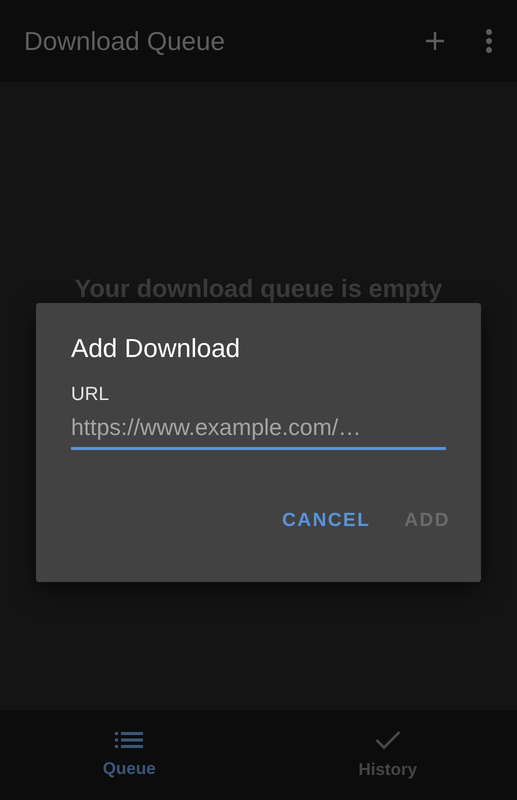 Image resolution: width=517 pixels, height=800 pixels. Describe the element at coordinates (387, 755) in the screenshot. I see `nav-tab: History` at that location.